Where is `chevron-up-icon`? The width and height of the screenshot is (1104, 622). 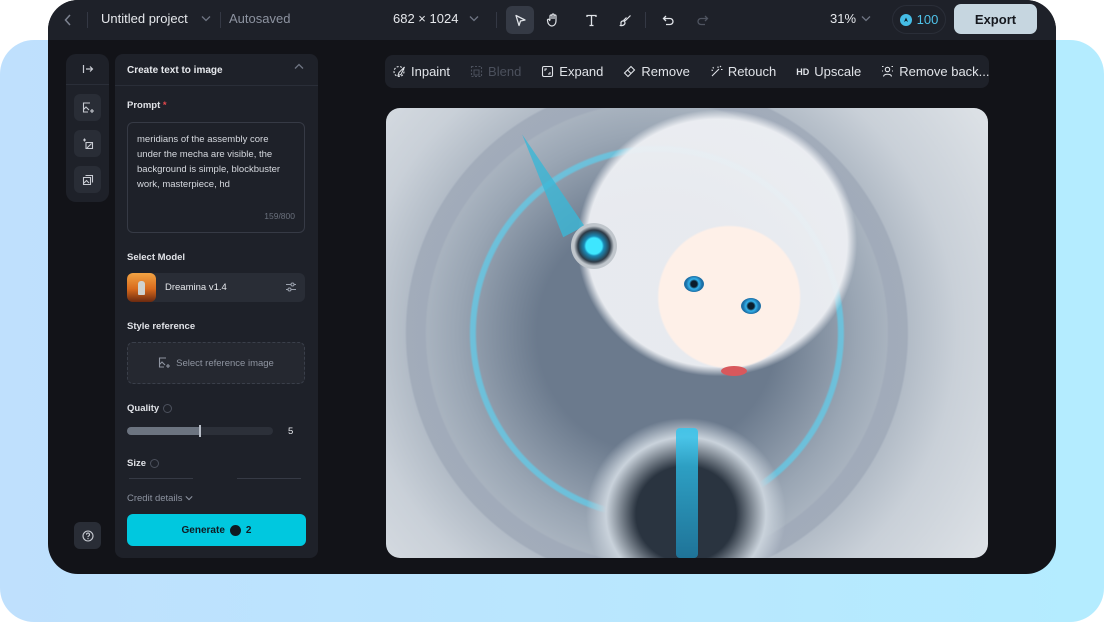 chevron-up-icon is located at coordinates (299, 66).